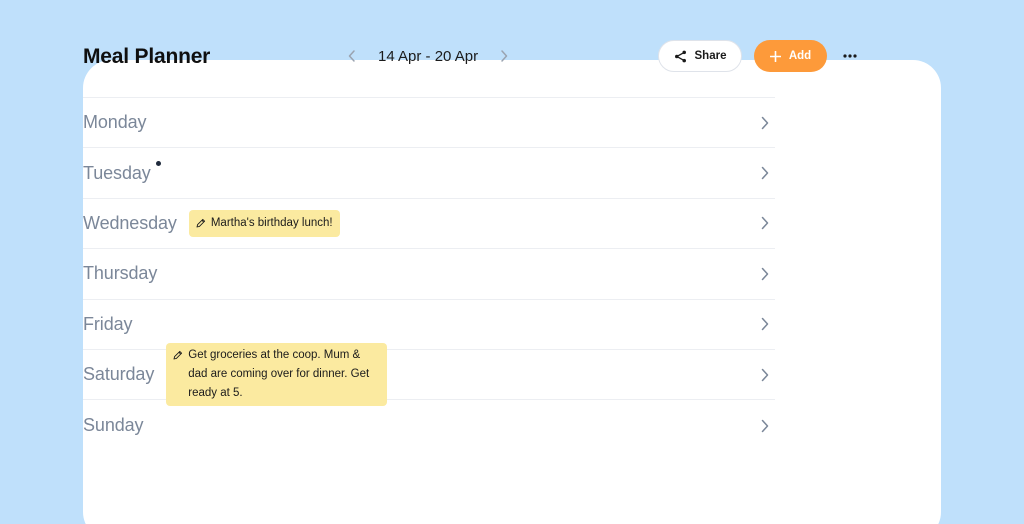 The width and height of the screenshot is (1024, 524). I want to click on page-title: Meal Planner, so click(147, 56).